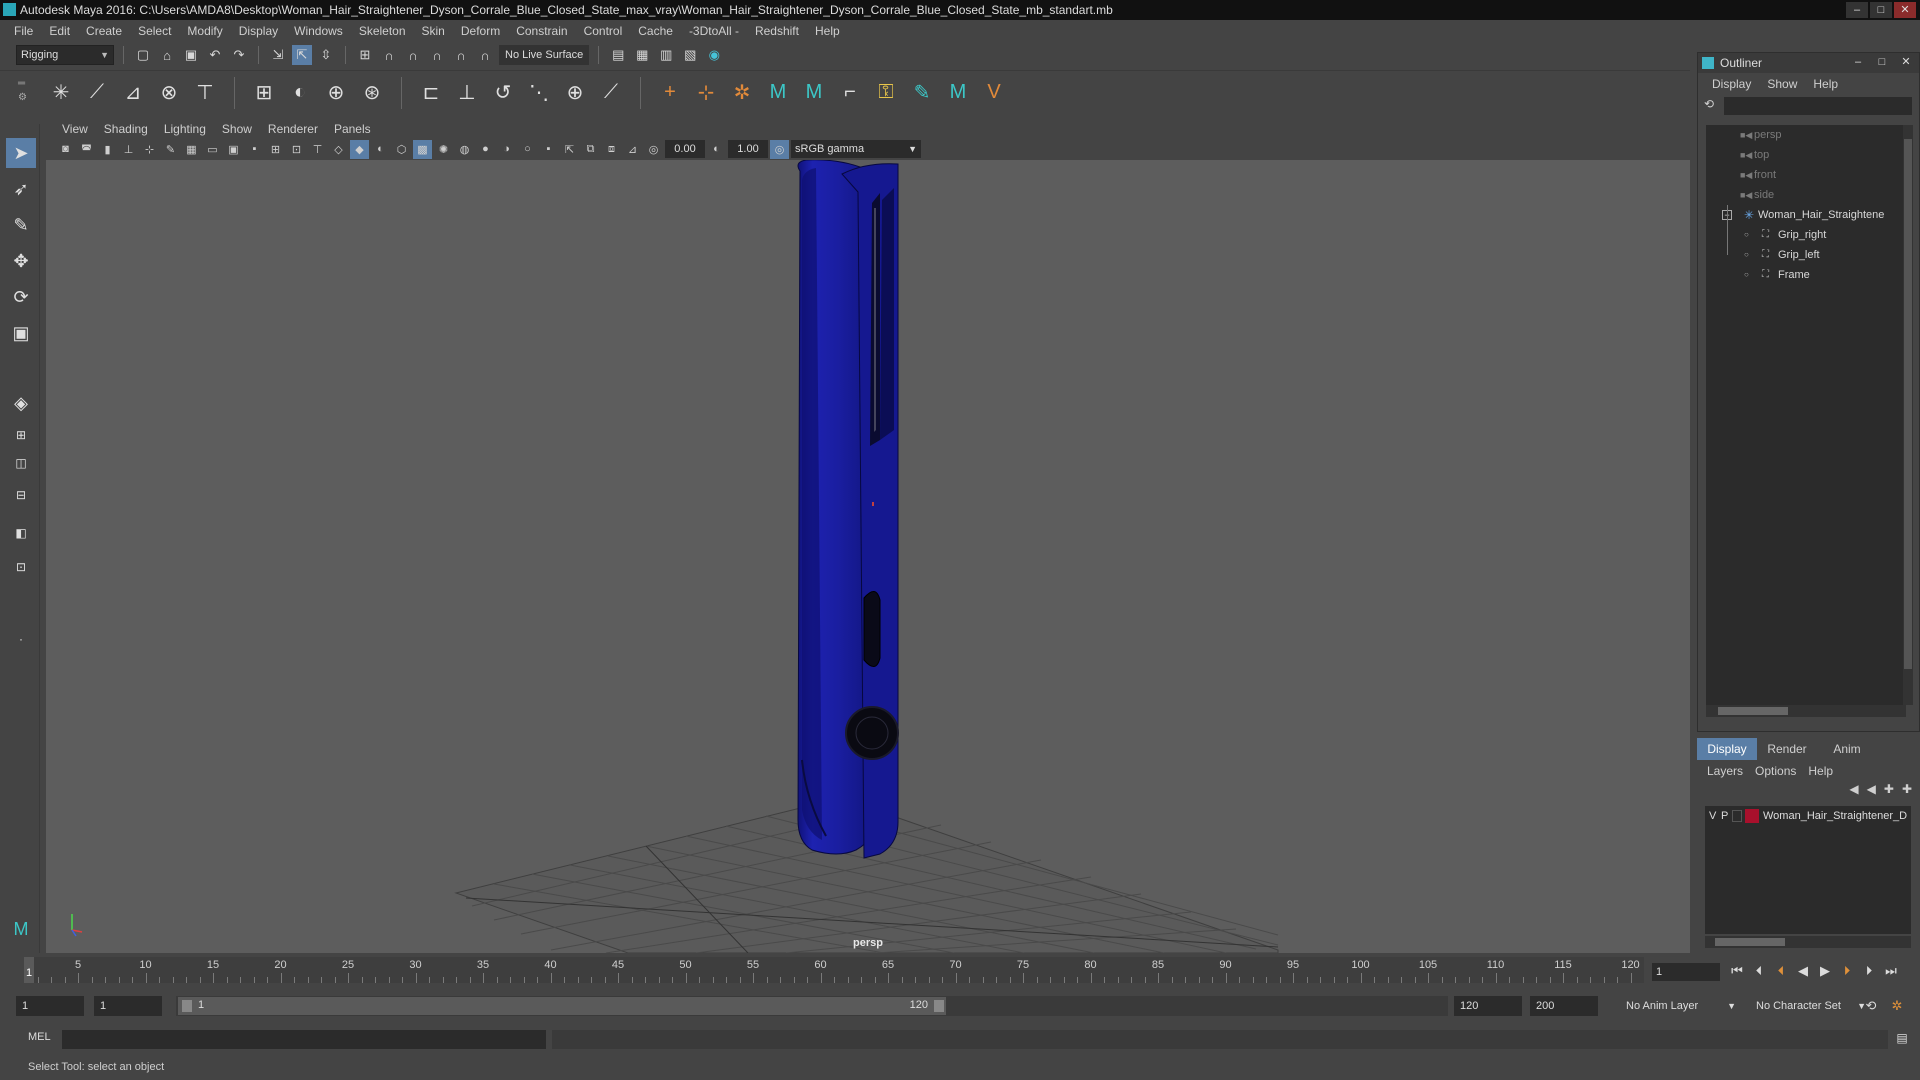 The image size is (1920, 1080). Describe the element at coordinates (293, 129) in the screenshot. I see `viewport-menu-renderer: Renderer` at that location.